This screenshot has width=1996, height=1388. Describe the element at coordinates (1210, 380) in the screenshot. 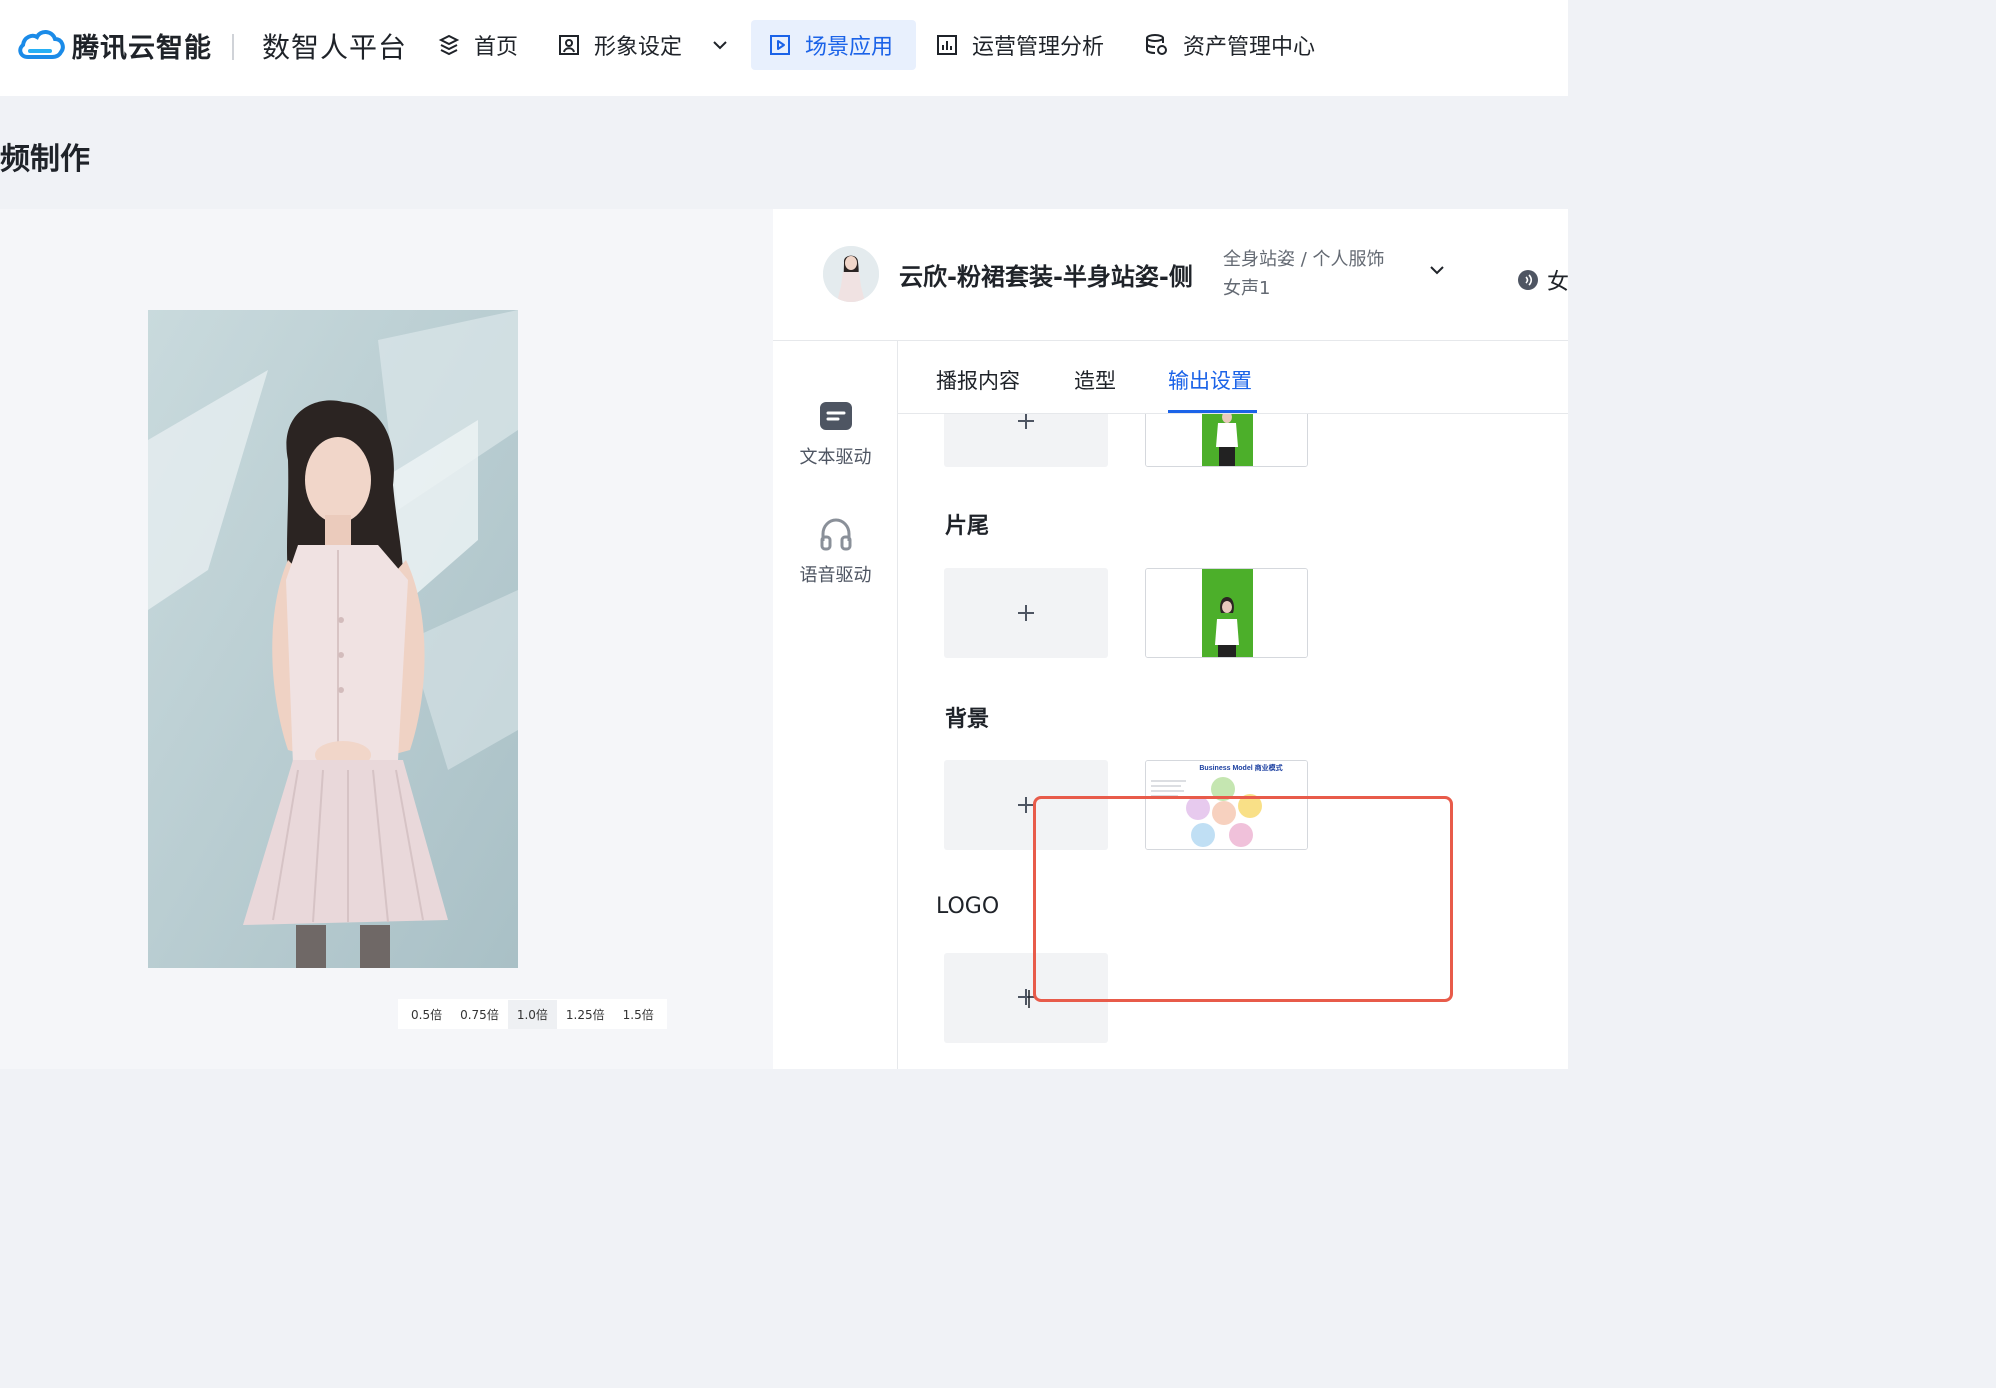

I see `tab-output-settings: 输出设置` at that location.